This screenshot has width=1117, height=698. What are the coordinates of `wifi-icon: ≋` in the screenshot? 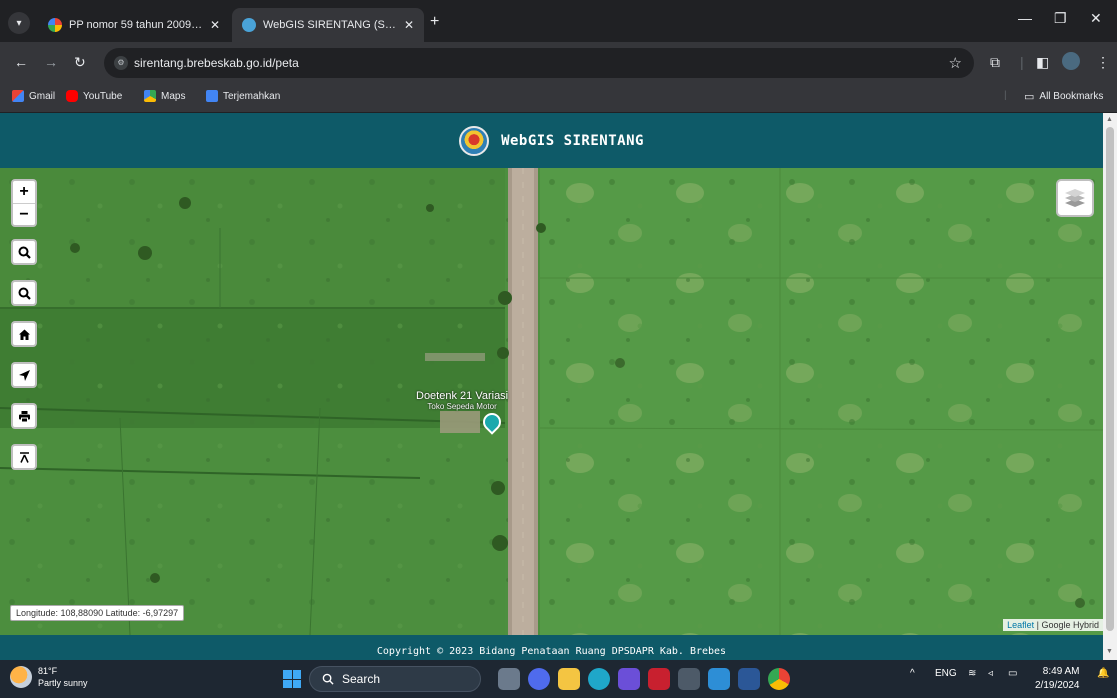 It's located at (972, 673).